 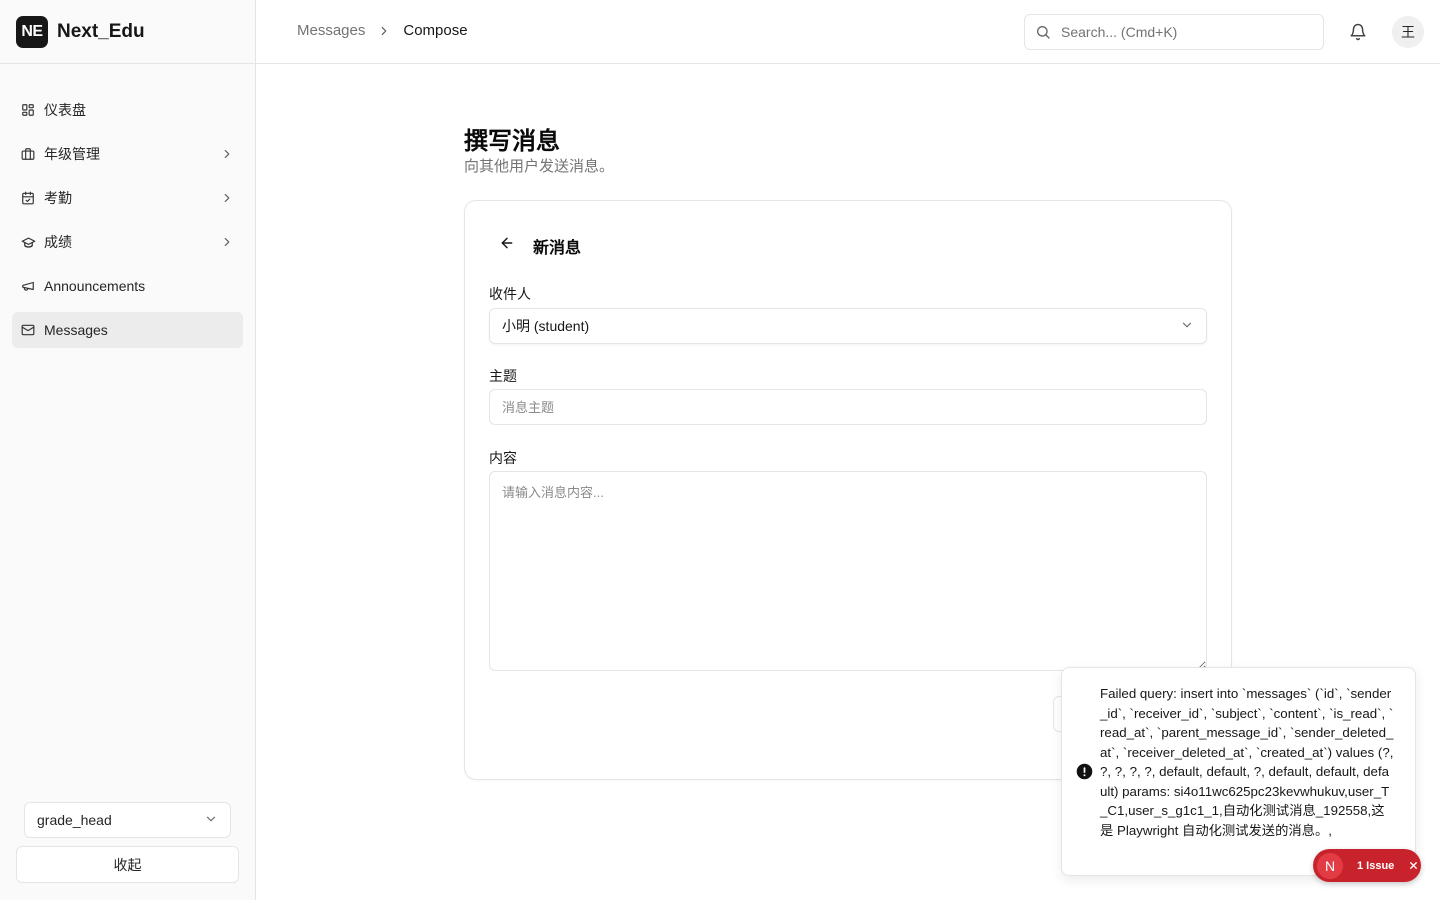 I want to click on issue-count: 1 Issue, so click(x=1376, y=865).